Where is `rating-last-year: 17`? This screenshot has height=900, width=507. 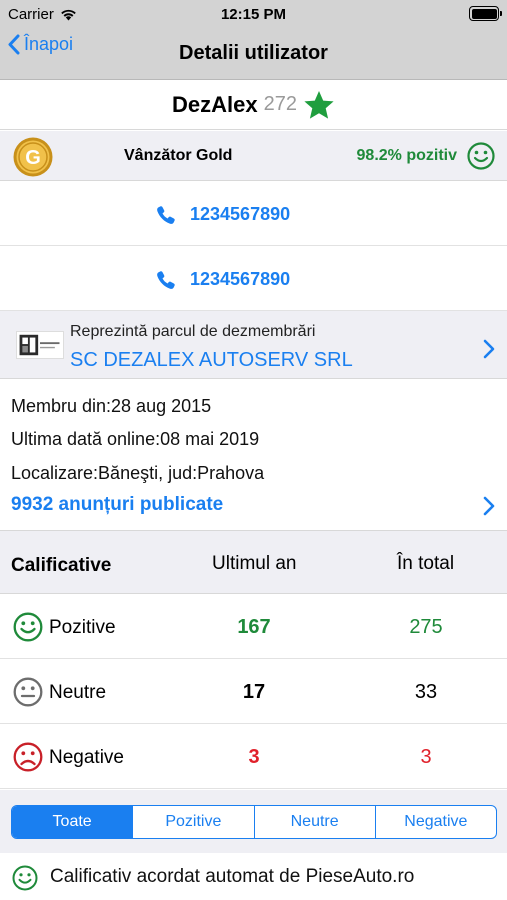
rating-last-year: 17 is located at coordinates (254, 692).